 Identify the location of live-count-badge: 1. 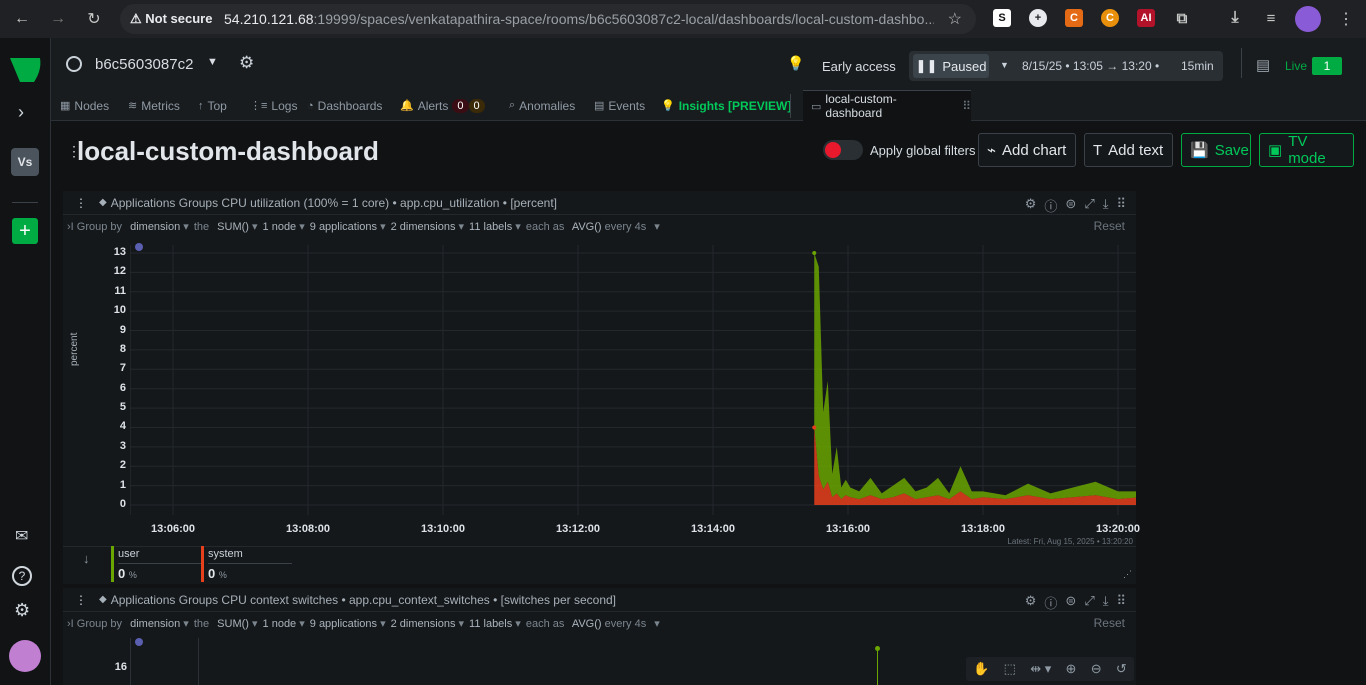
(1327, 66).